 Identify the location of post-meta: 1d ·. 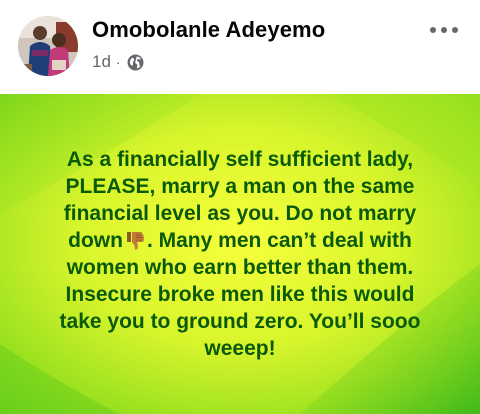
(118, 62).